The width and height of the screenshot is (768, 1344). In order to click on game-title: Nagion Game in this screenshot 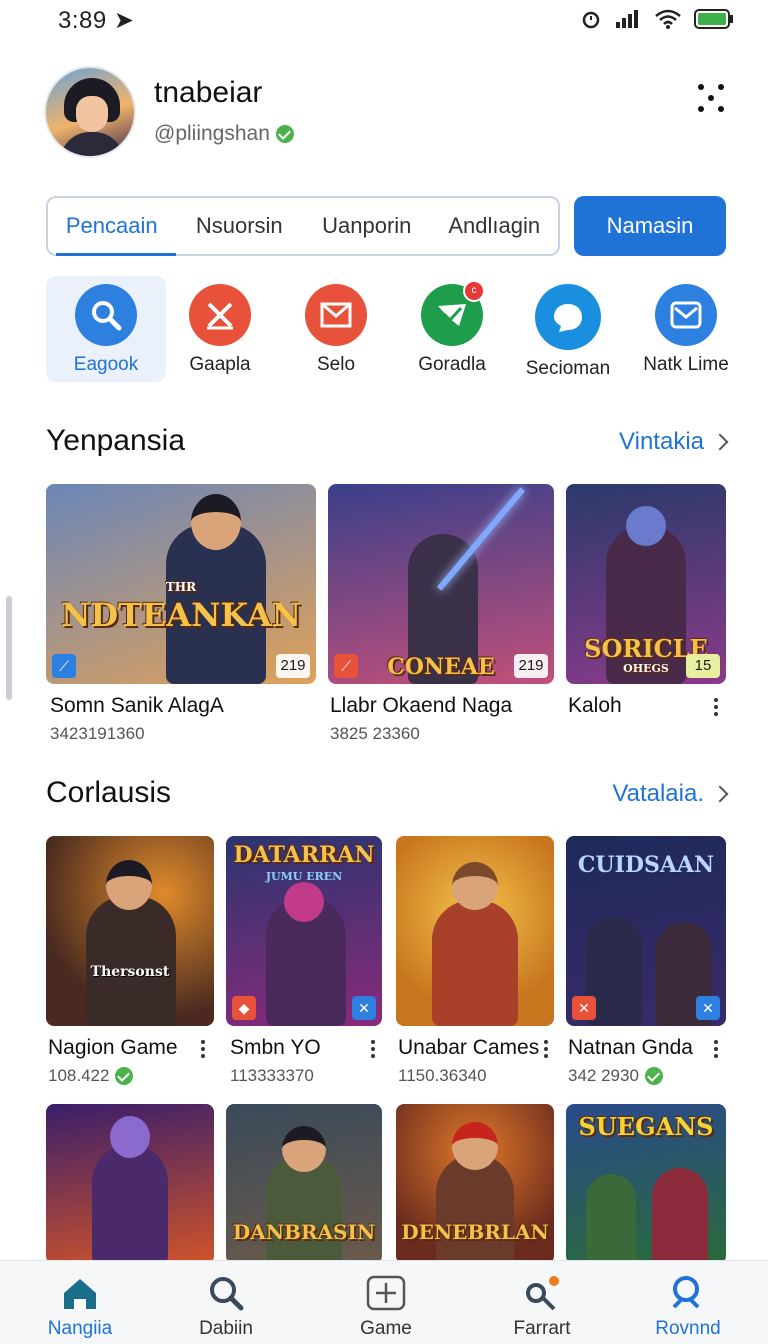, I will do `click(113, 1048)`.